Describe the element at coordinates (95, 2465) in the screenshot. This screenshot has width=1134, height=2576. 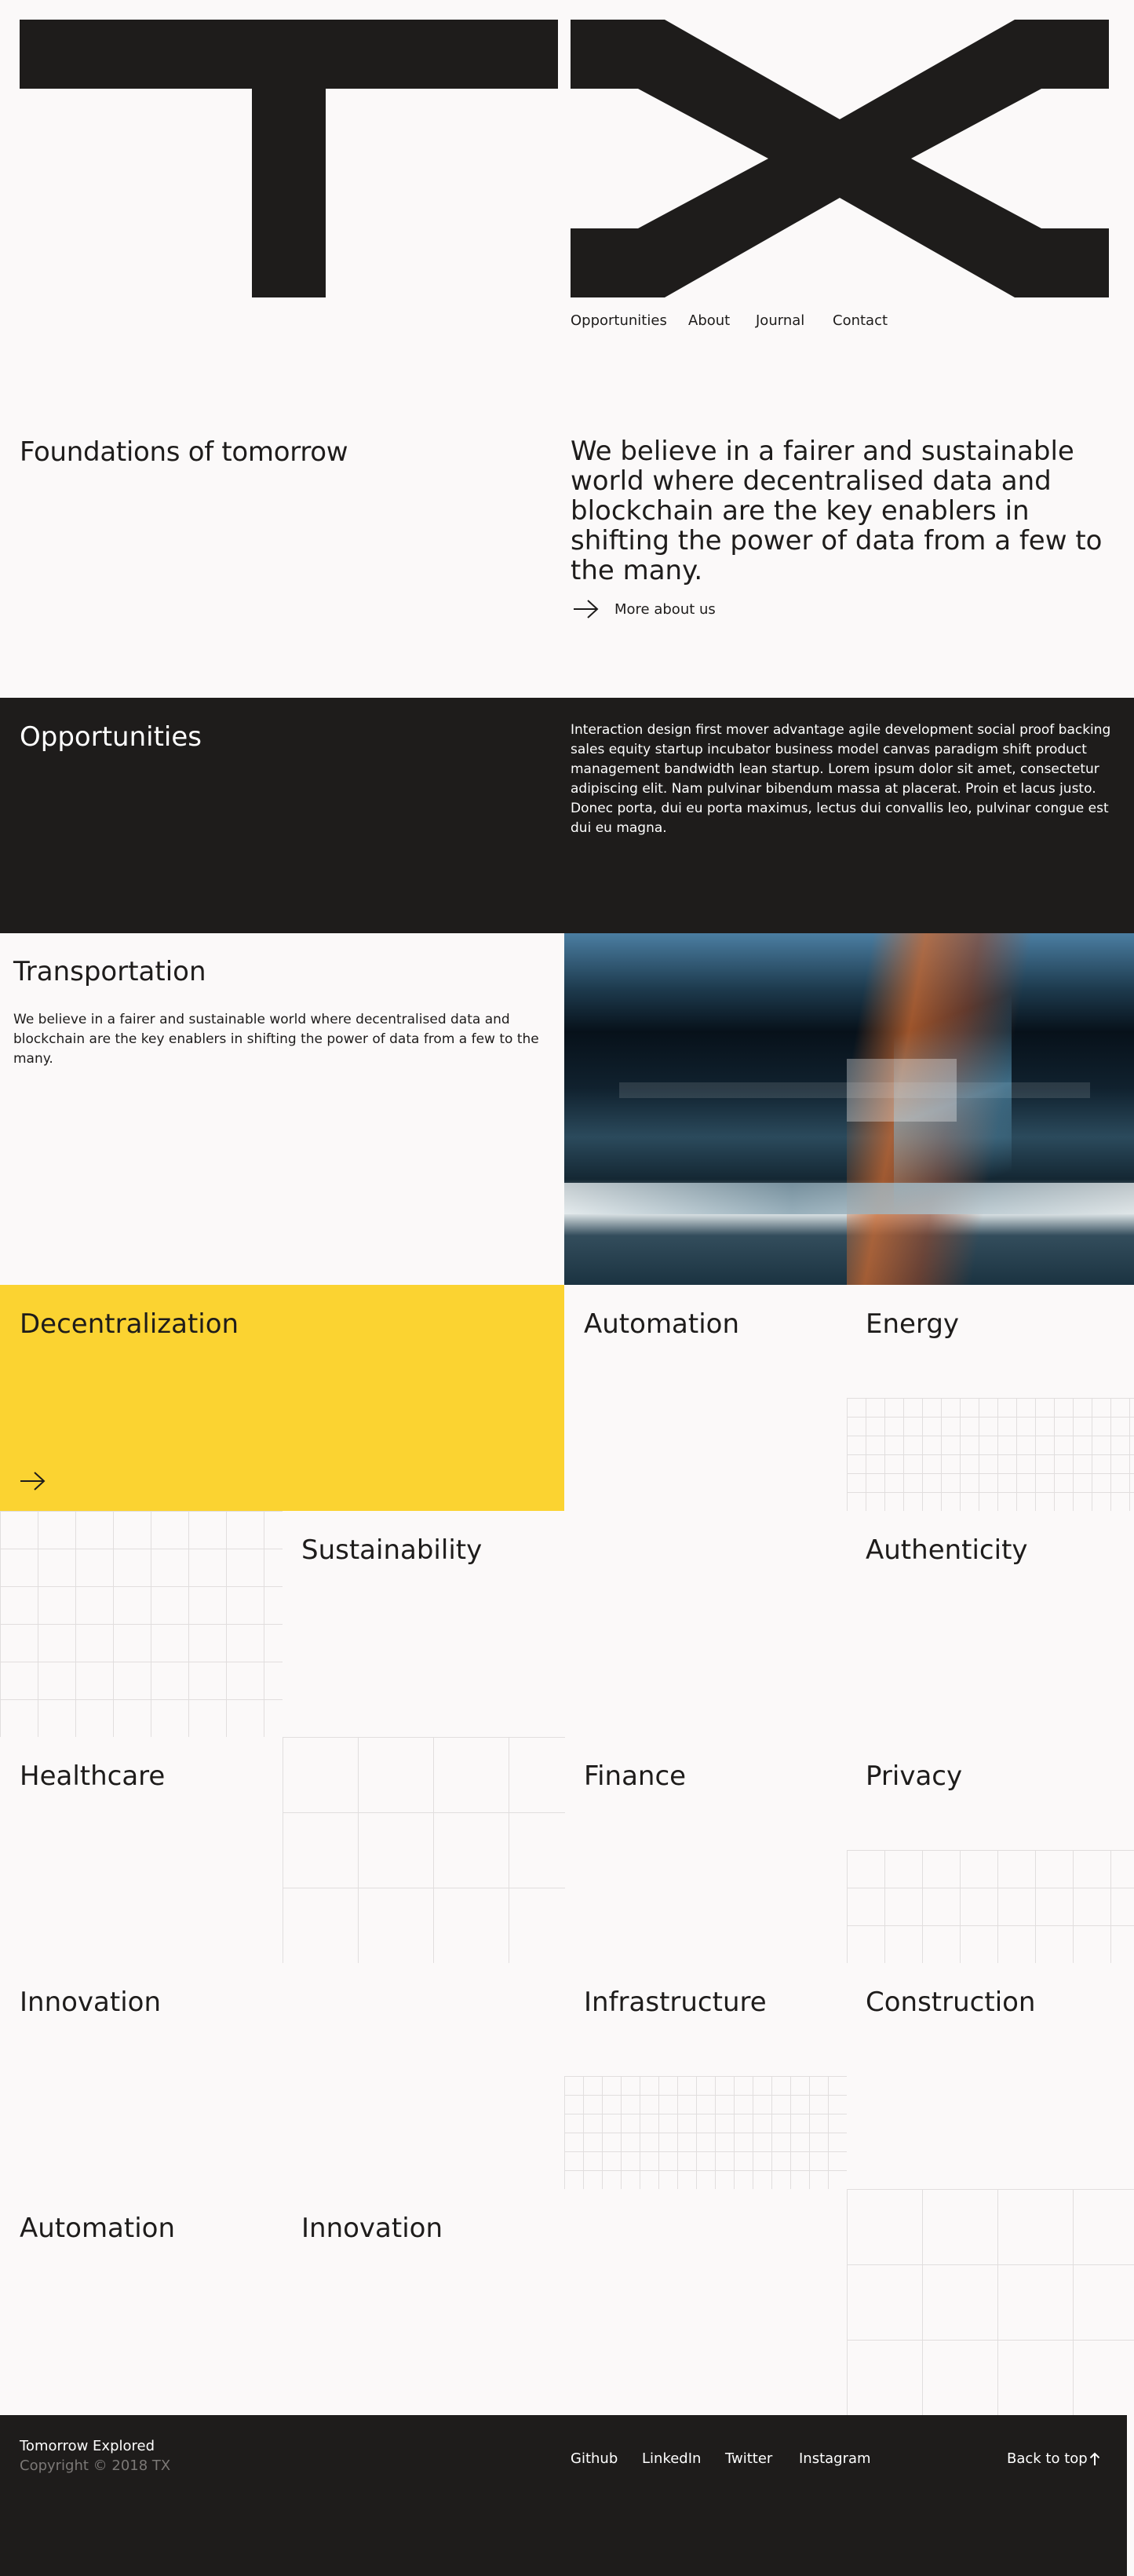
I see `footer-copyright: Copyright © 2018 TX` at that location.